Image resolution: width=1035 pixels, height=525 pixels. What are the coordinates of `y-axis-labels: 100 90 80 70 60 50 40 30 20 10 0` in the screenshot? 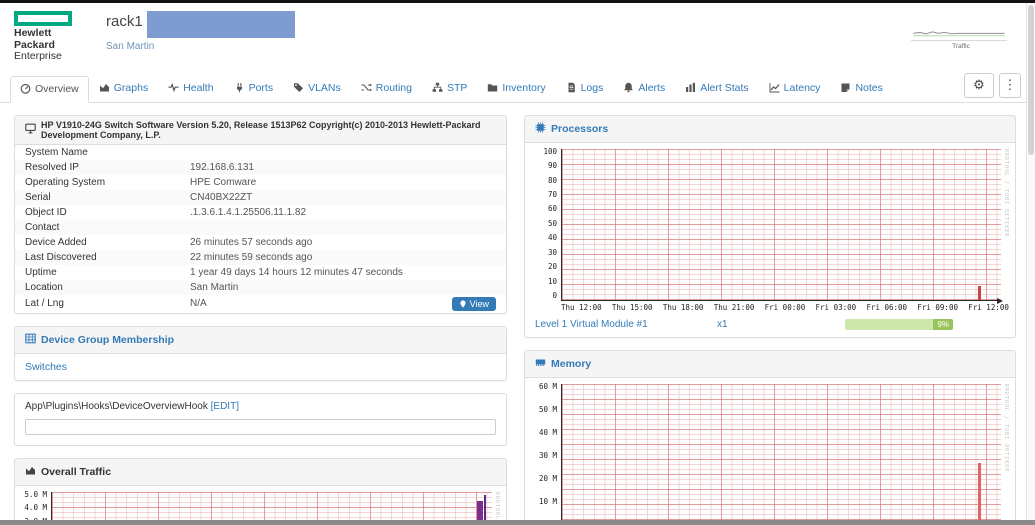 It's located at (550, 223).